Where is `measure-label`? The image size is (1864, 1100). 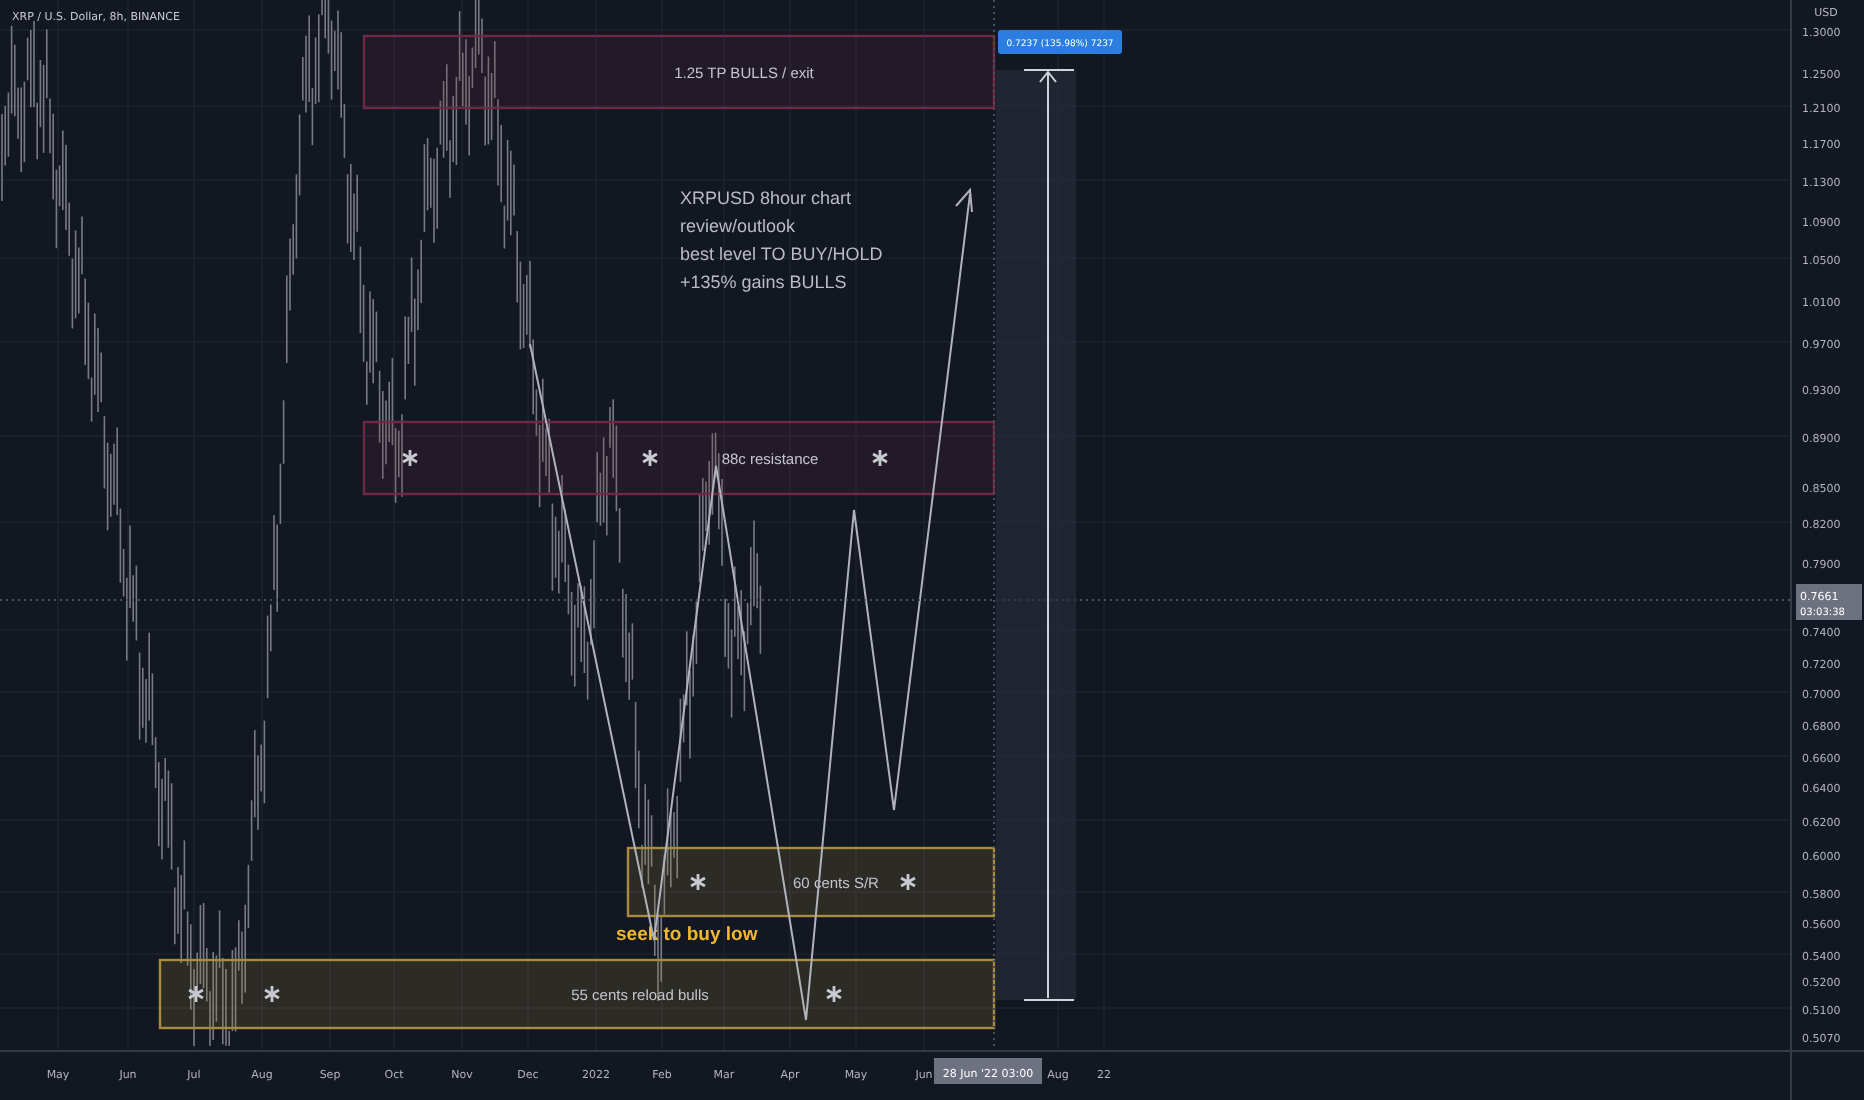 measure-label is located at coordinates (1060, 42).